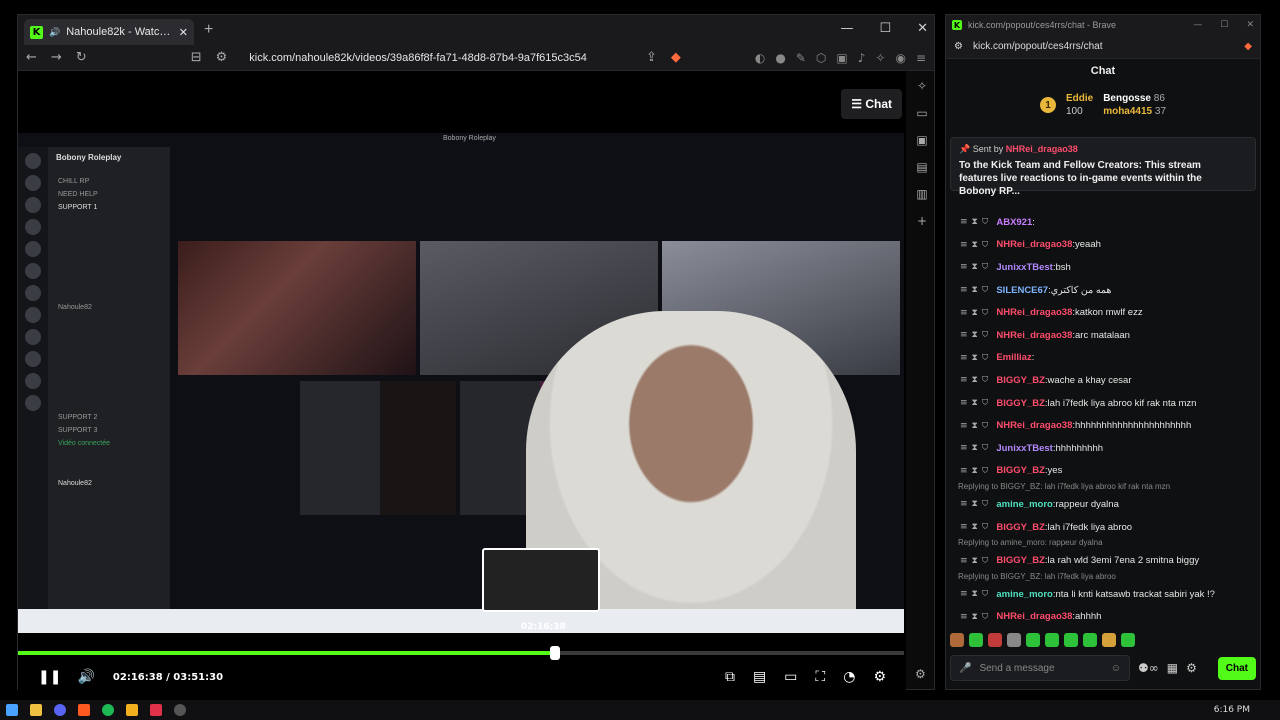 The width and height of the screenshot is (1280, 720). Describe the element at coordinates (730, 677) in the screenshot. I see `miniplayer-icon: ⧉` at that location.